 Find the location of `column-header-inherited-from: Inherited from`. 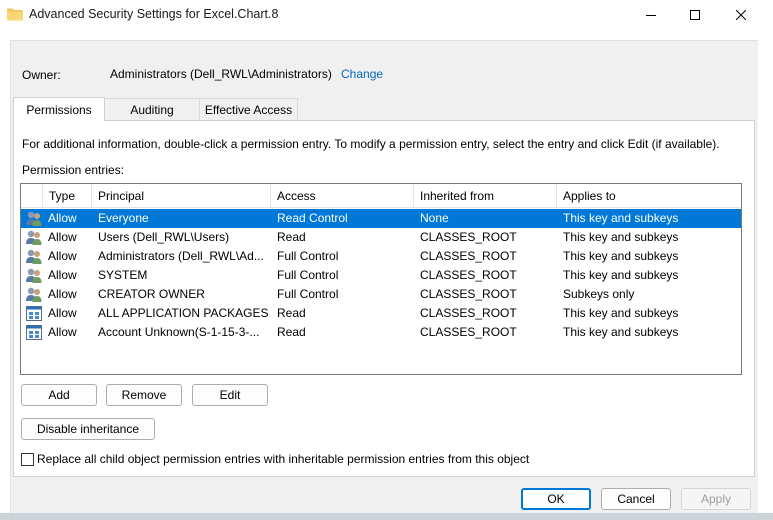

column-header-inherited-from: Inherited from is located at coordinates (485, 196).